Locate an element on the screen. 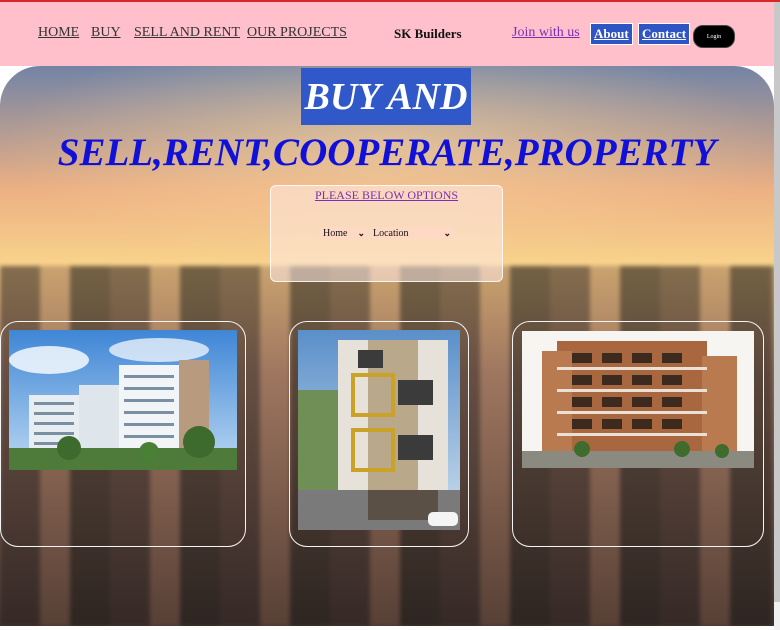  nav-projects-link: OUR PROJECTS is located at coordinates (297, 33).